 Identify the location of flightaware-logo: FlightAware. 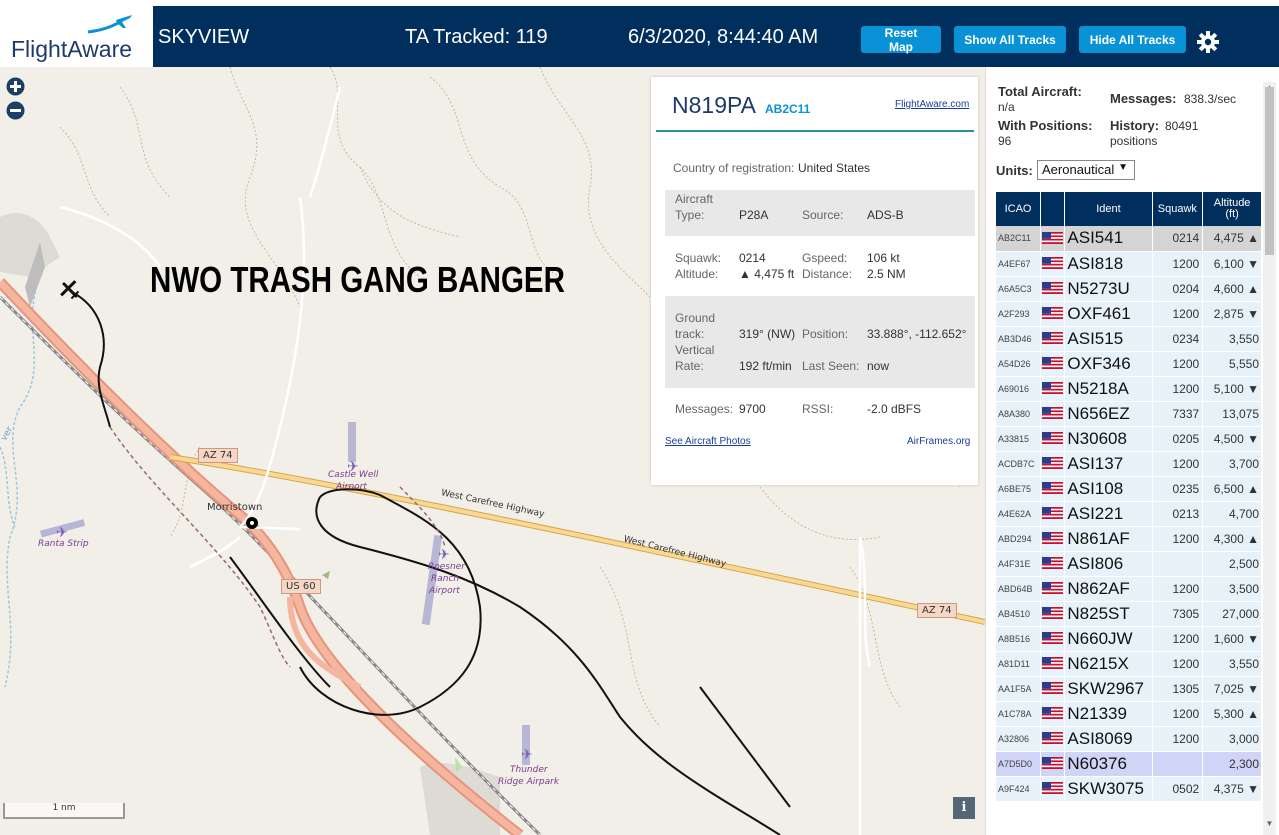
(76, 36).